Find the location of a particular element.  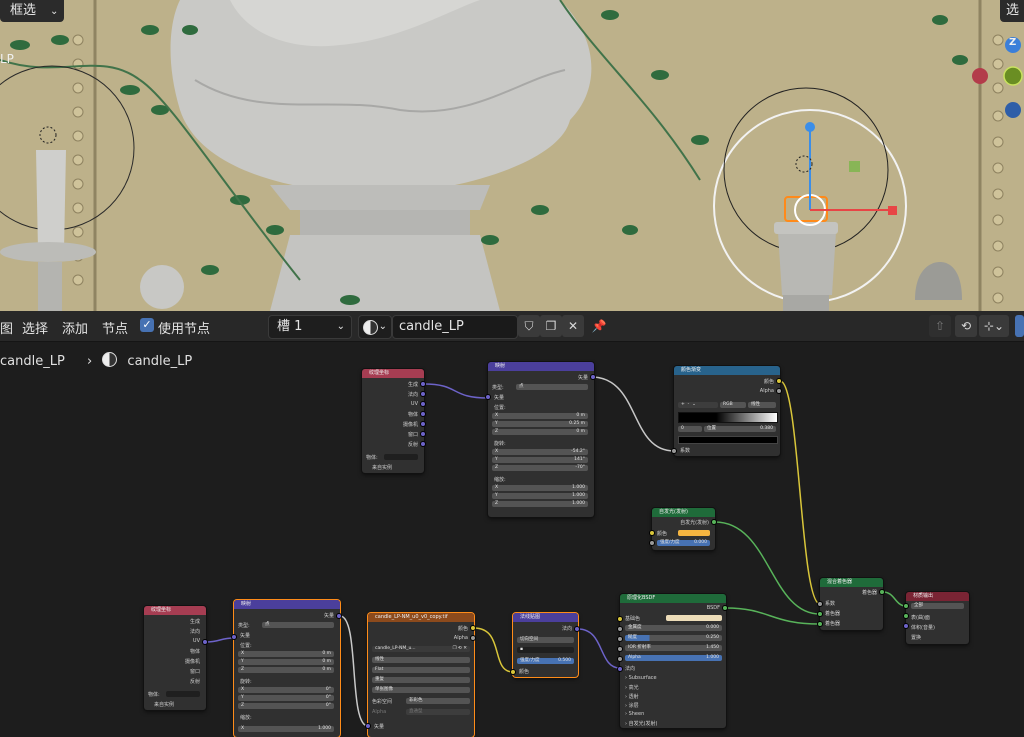

panel-sheen: › Sheen is located at coordinates (634, 714).